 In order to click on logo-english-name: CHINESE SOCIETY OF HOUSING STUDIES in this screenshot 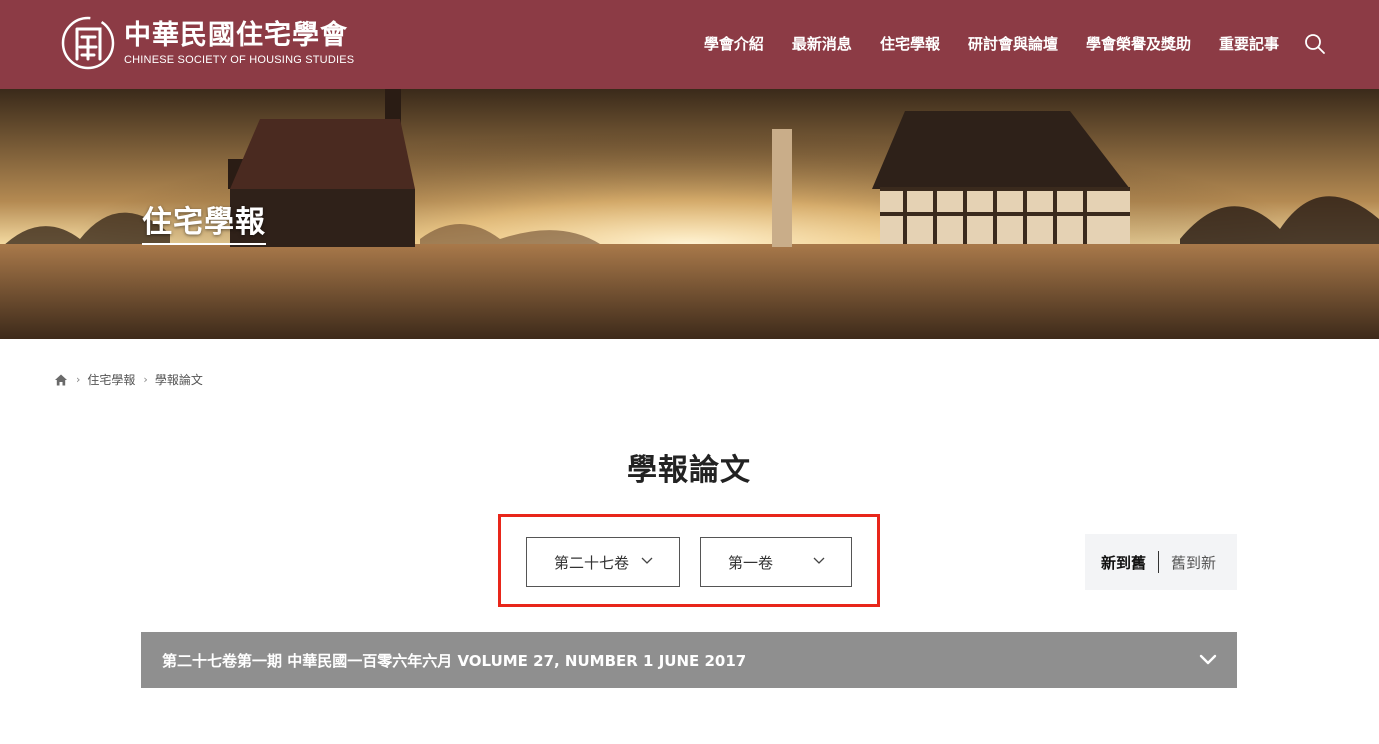, I will do `click(239, 60)`.